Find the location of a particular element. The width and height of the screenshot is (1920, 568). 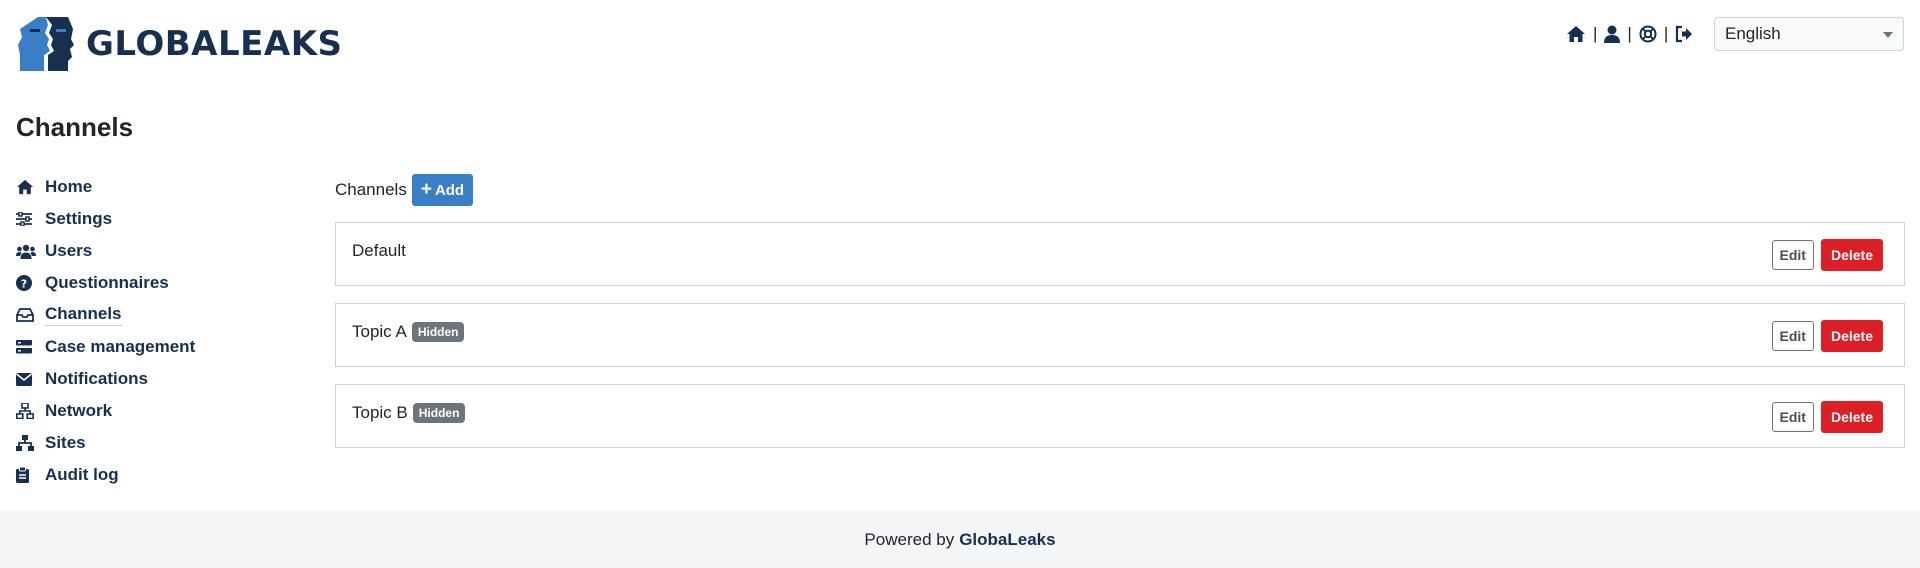

channel-name-row: Topic B Hidden is located at coordinates (409, 413).